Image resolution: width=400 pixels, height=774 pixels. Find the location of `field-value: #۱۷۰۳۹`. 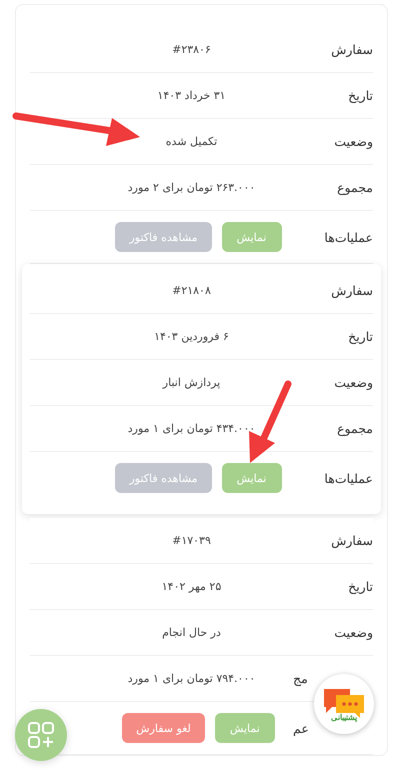

field-value: #۱۷۰۳۹ is located at coordinates (191, 540).